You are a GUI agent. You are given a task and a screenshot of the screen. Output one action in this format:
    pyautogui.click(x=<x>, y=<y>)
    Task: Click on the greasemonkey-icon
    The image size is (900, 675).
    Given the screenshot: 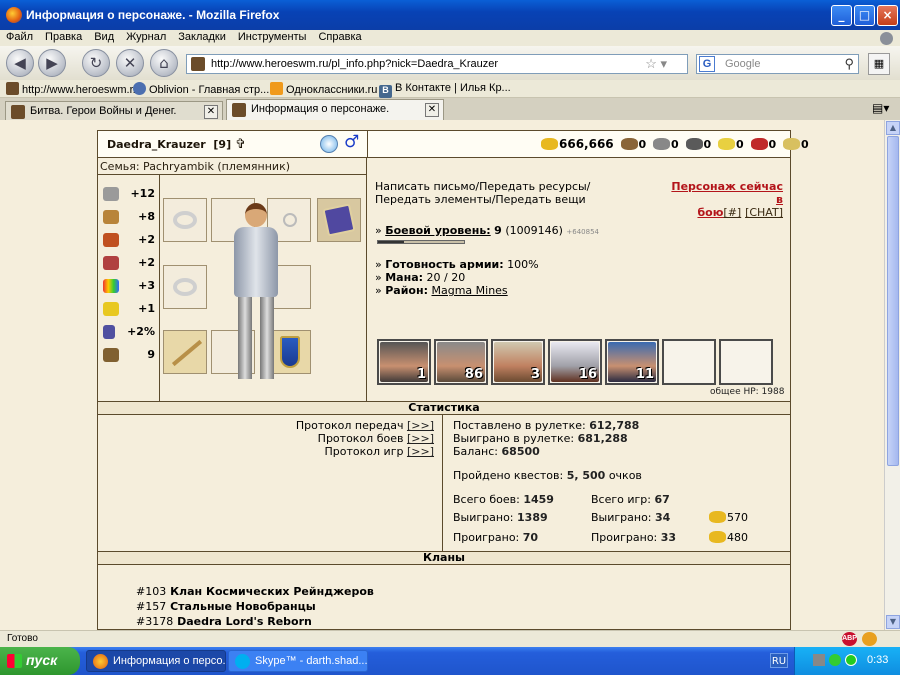 What is the action you would take?
    pyautogui.click(x=869, y=639)
    